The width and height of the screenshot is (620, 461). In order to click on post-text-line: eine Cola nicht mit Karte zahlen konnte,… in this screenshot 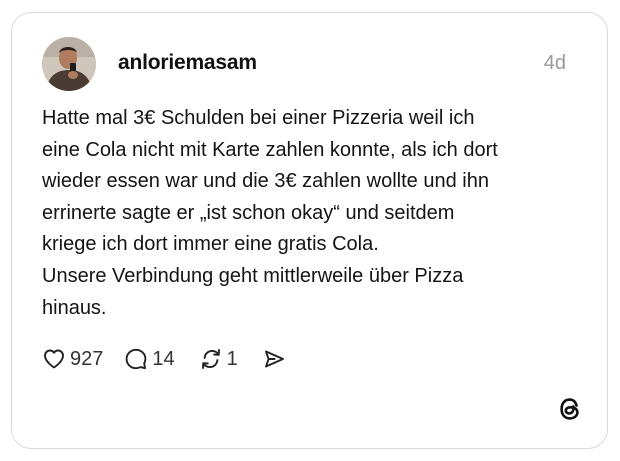, I will do `click(270, 149)`.